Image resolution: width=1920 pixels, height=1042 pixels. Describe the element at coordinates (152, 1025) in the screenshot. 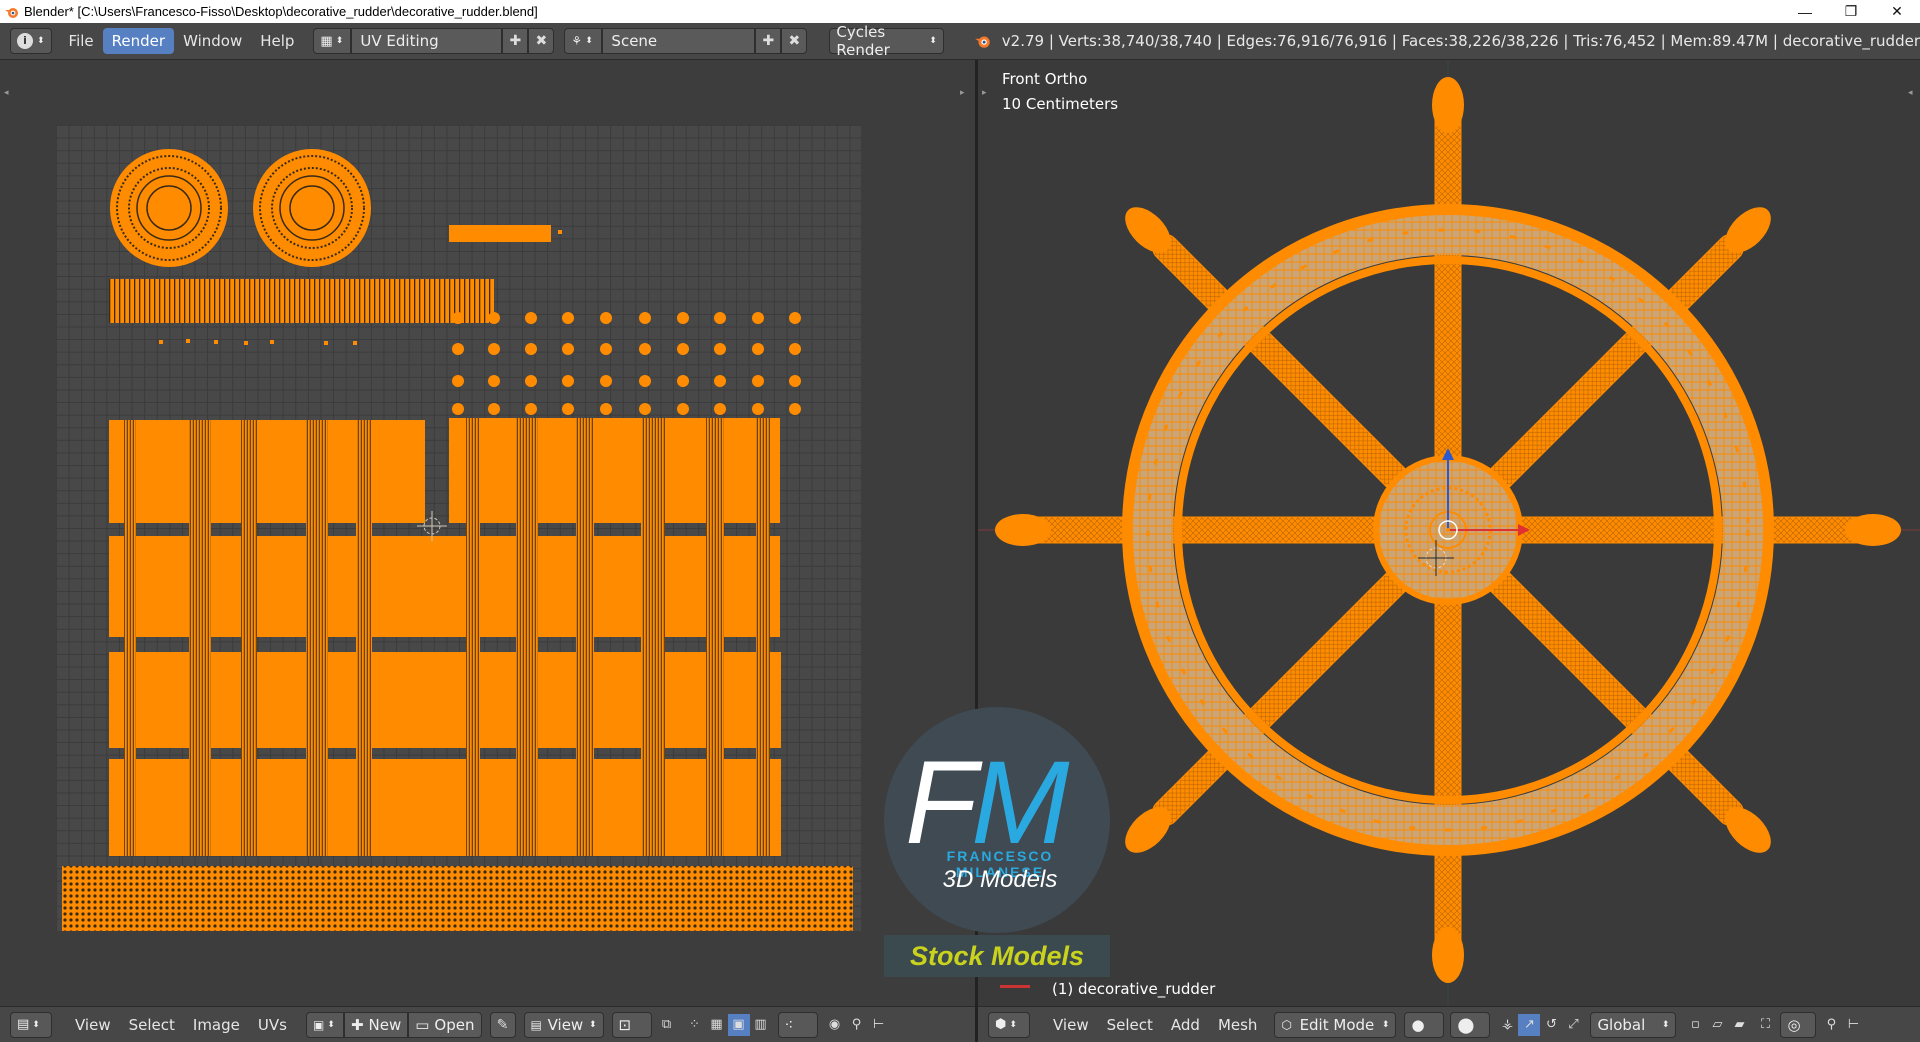

I see `uv-menu-select: Select` at that location.